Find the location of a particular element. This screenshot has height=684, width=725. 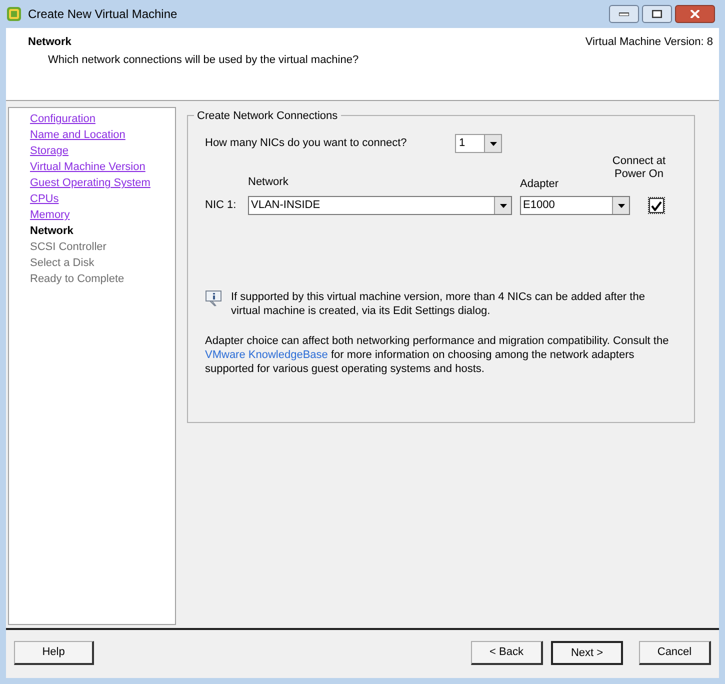

step-label: SCSI Controller is located at coordinates (68, 247).